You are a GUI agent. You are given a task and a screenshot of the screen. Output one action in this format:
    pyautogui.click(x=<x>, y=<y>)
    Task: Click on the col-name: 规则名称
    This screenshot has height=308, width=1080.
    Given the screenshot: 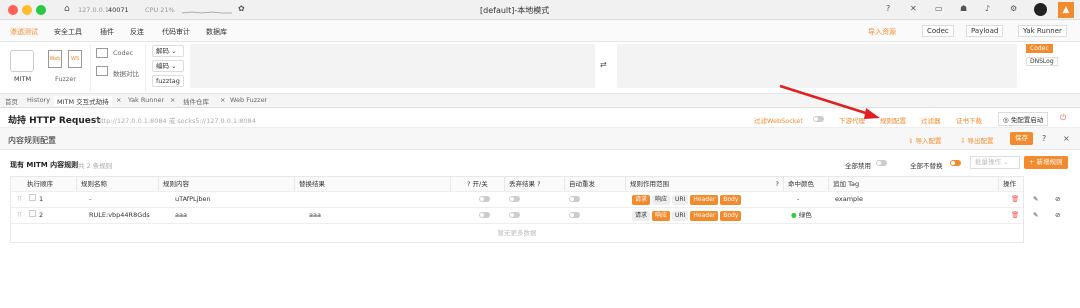 What is the action you would take?
    pyautogui.click(x=118, y=184)
    